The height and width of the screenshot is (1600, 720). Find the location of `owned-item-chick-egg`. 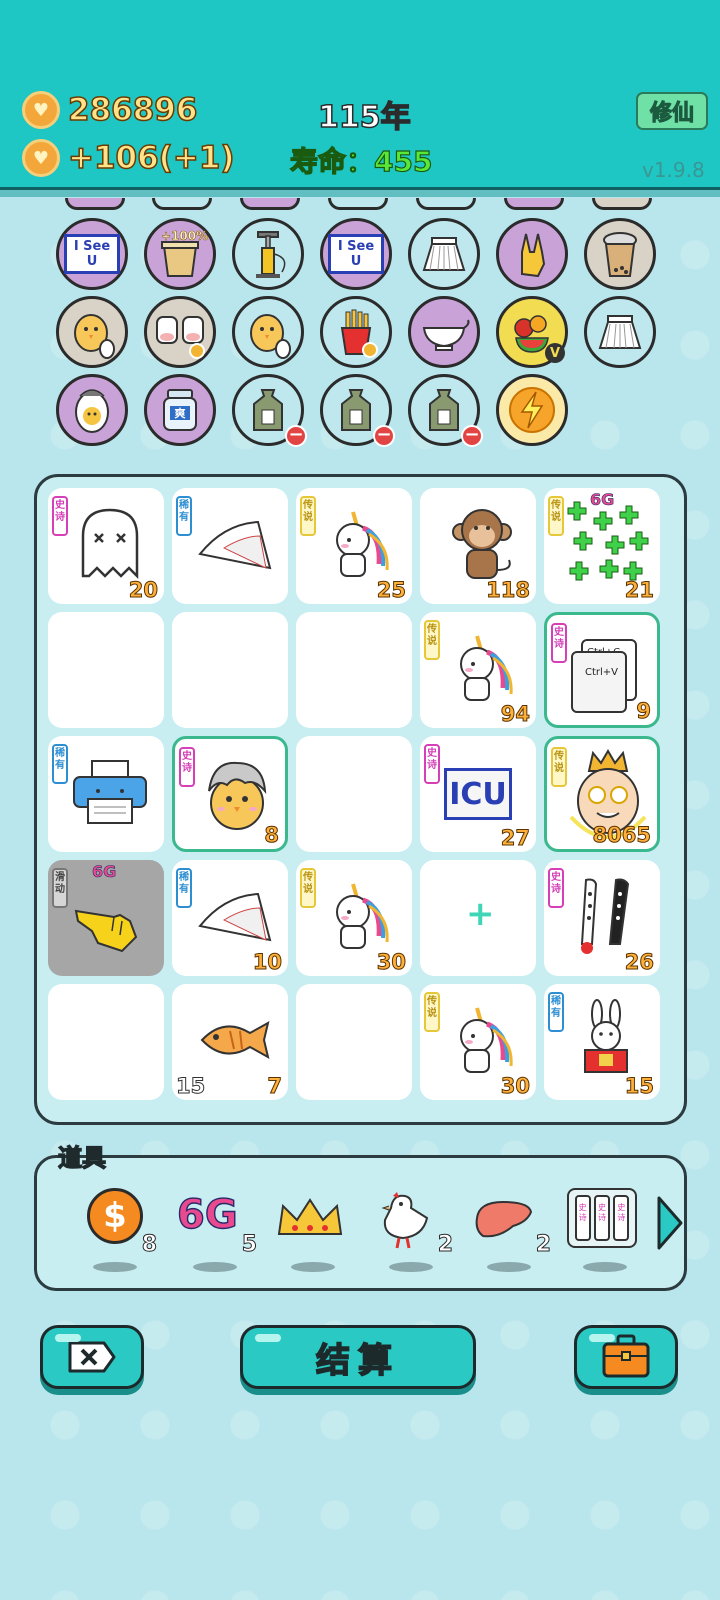

owned-item-chick-egg is located at coordinates (92, 332).